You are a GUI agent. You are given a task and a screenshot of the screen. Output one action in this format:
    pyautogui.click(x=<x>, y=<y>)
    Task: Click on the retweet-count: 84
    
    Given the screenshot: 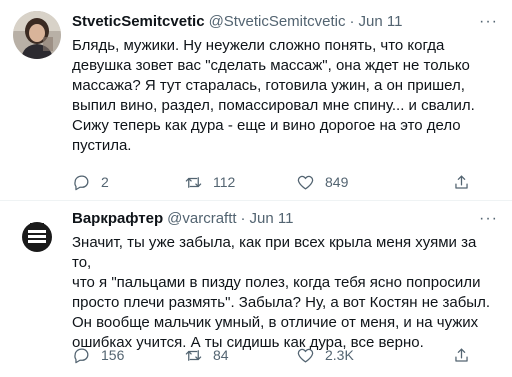 What is the action you would take?
    pyautogui.click(x=221, y=355)
    